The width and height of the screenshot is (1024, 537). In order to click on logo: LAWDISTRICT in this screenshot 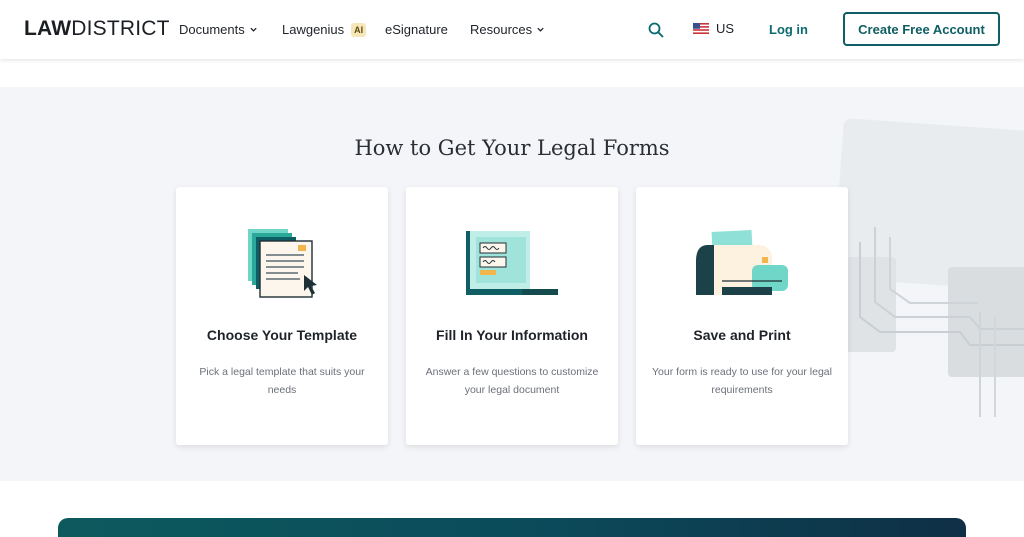, I will do `click(97, 29)`.